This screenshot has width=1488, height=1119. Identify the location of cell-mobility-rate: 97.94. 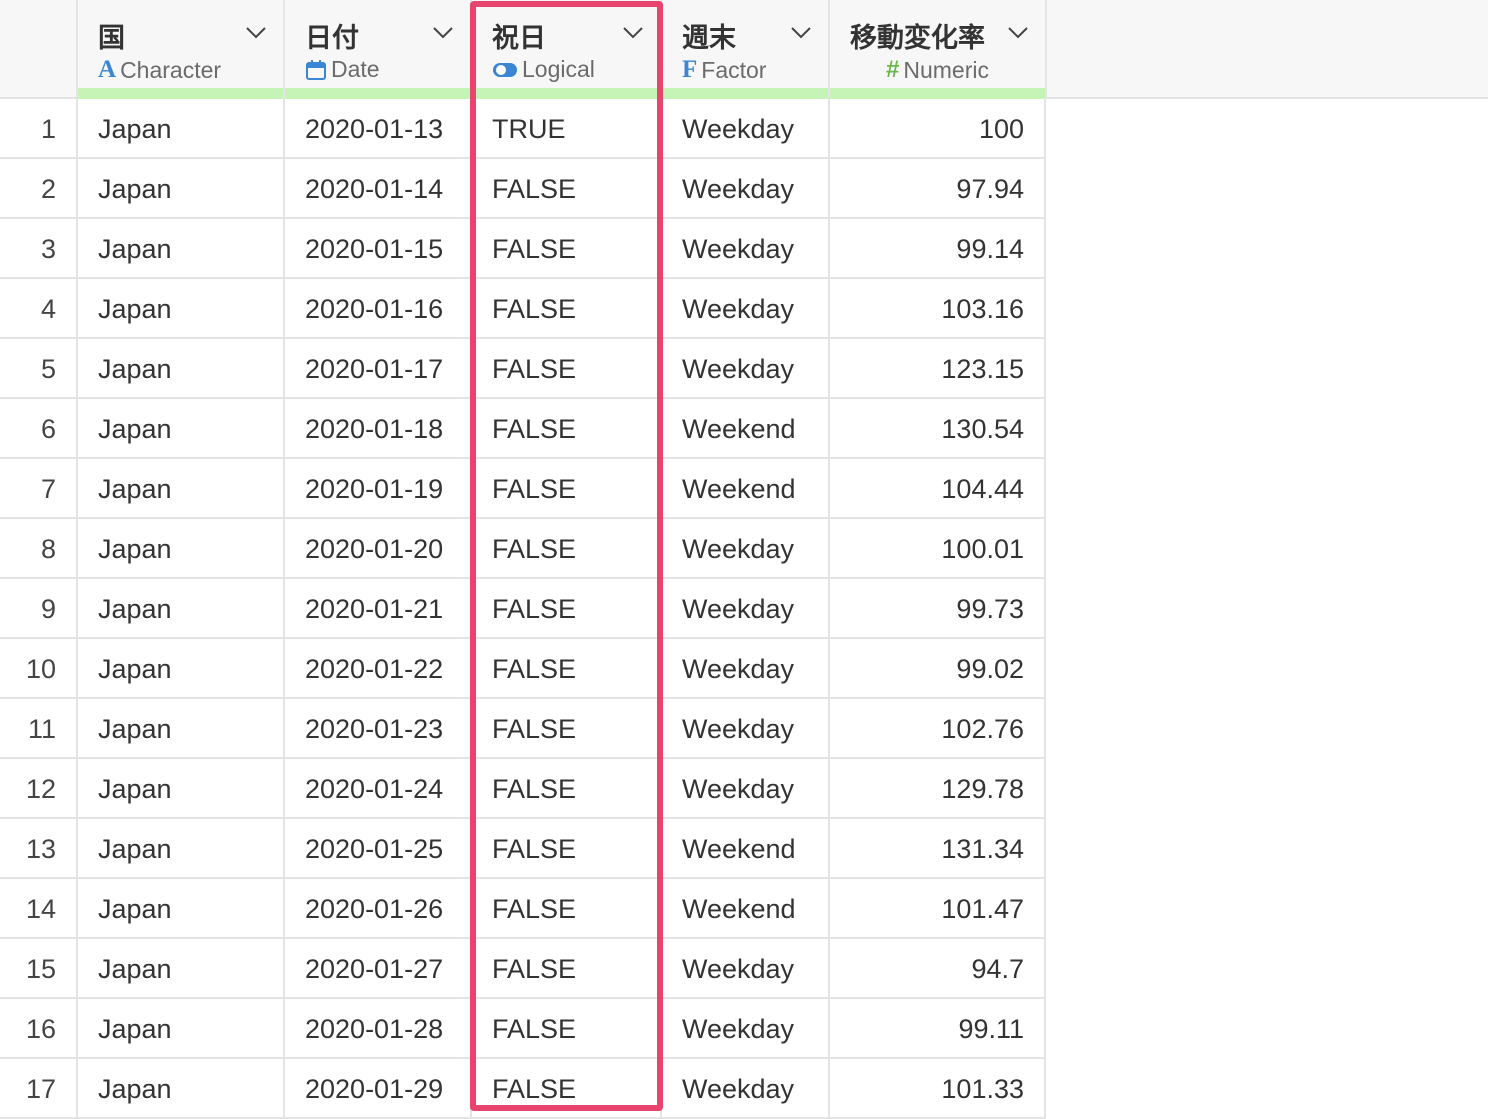
(938, 188).